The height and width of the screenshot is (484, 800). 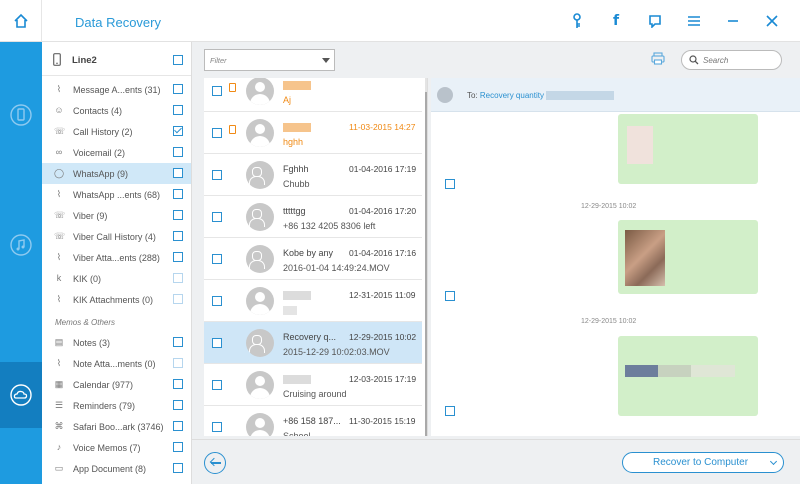 I want to click on message-row: Cruising around 12-03-2015 17:19, so click(x=313, y=385).